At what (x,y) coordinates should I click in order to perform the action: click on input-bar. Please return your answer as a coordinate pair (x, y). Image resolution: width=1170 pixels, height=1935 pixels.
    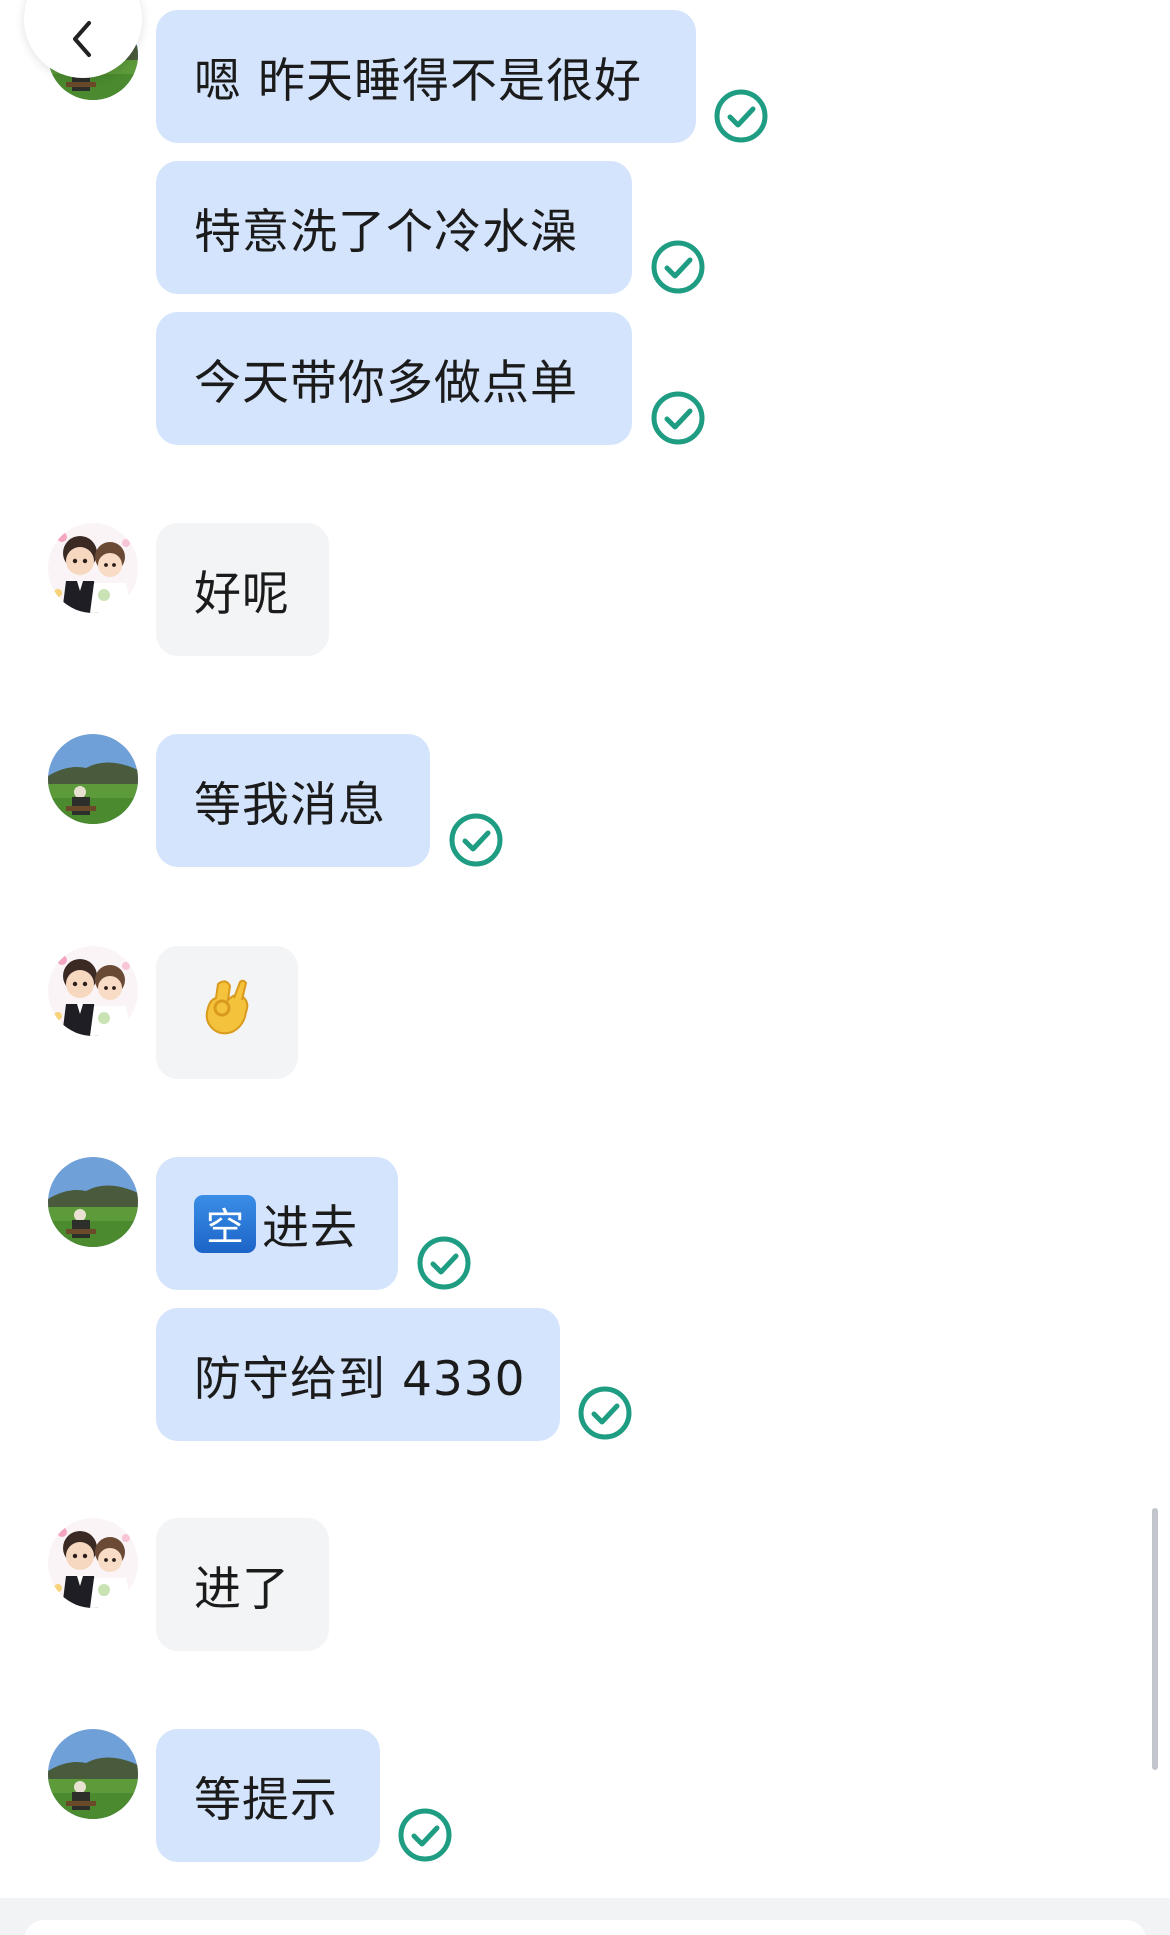
    Looking at the image, I should click on (585, 1916).